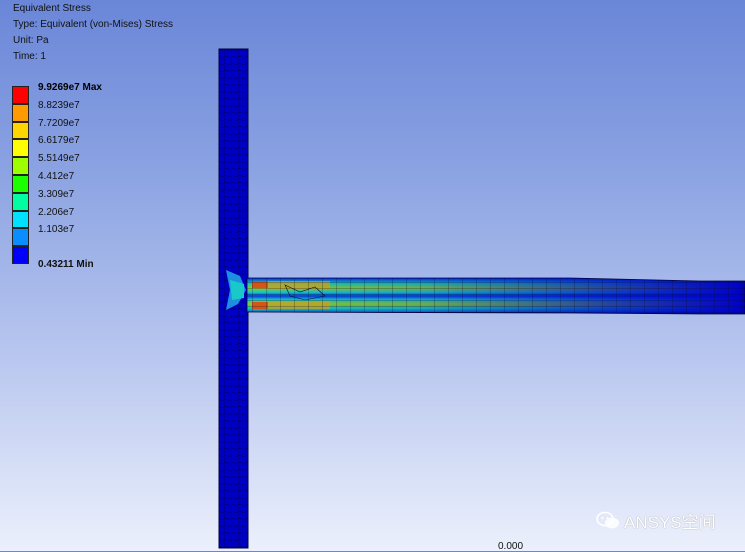  Describe the element at coordinates (56, 176) in the screenshot. I see `legend-level-label: 4.412e7` at that location.